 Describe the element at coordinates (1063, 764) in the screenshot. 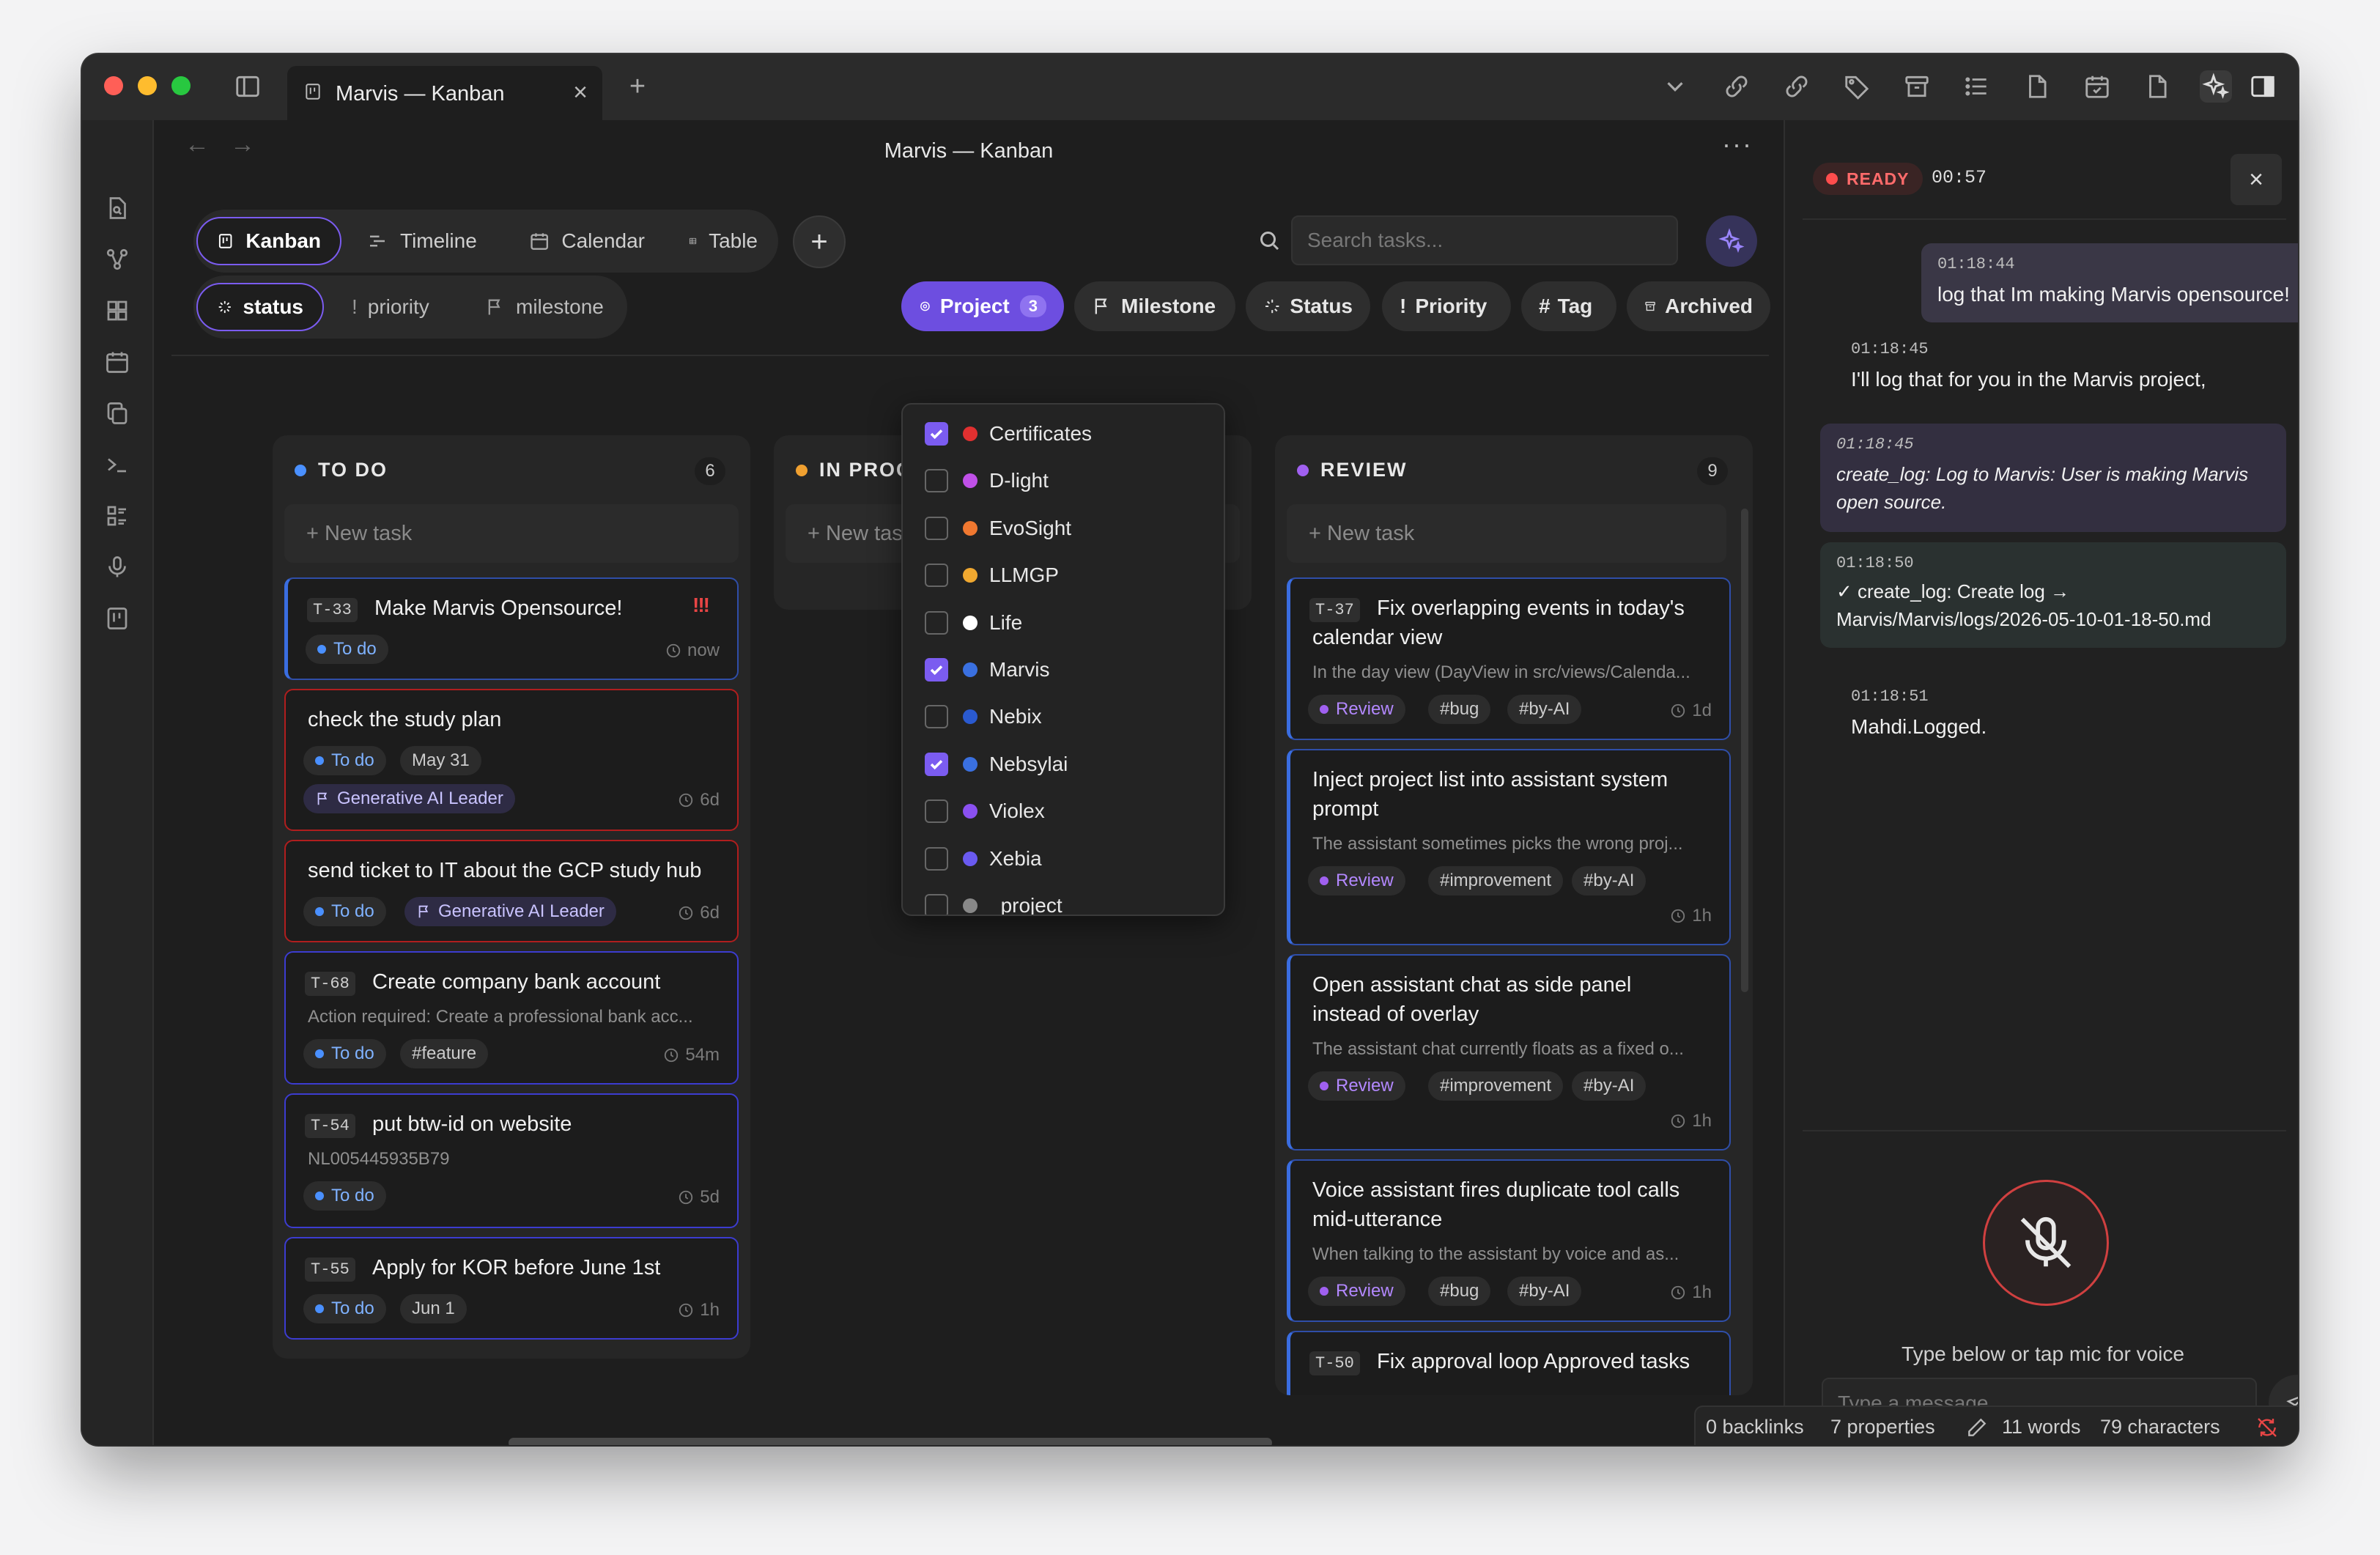

I see `project-option-nebsylai: Nebsylai` at that location.